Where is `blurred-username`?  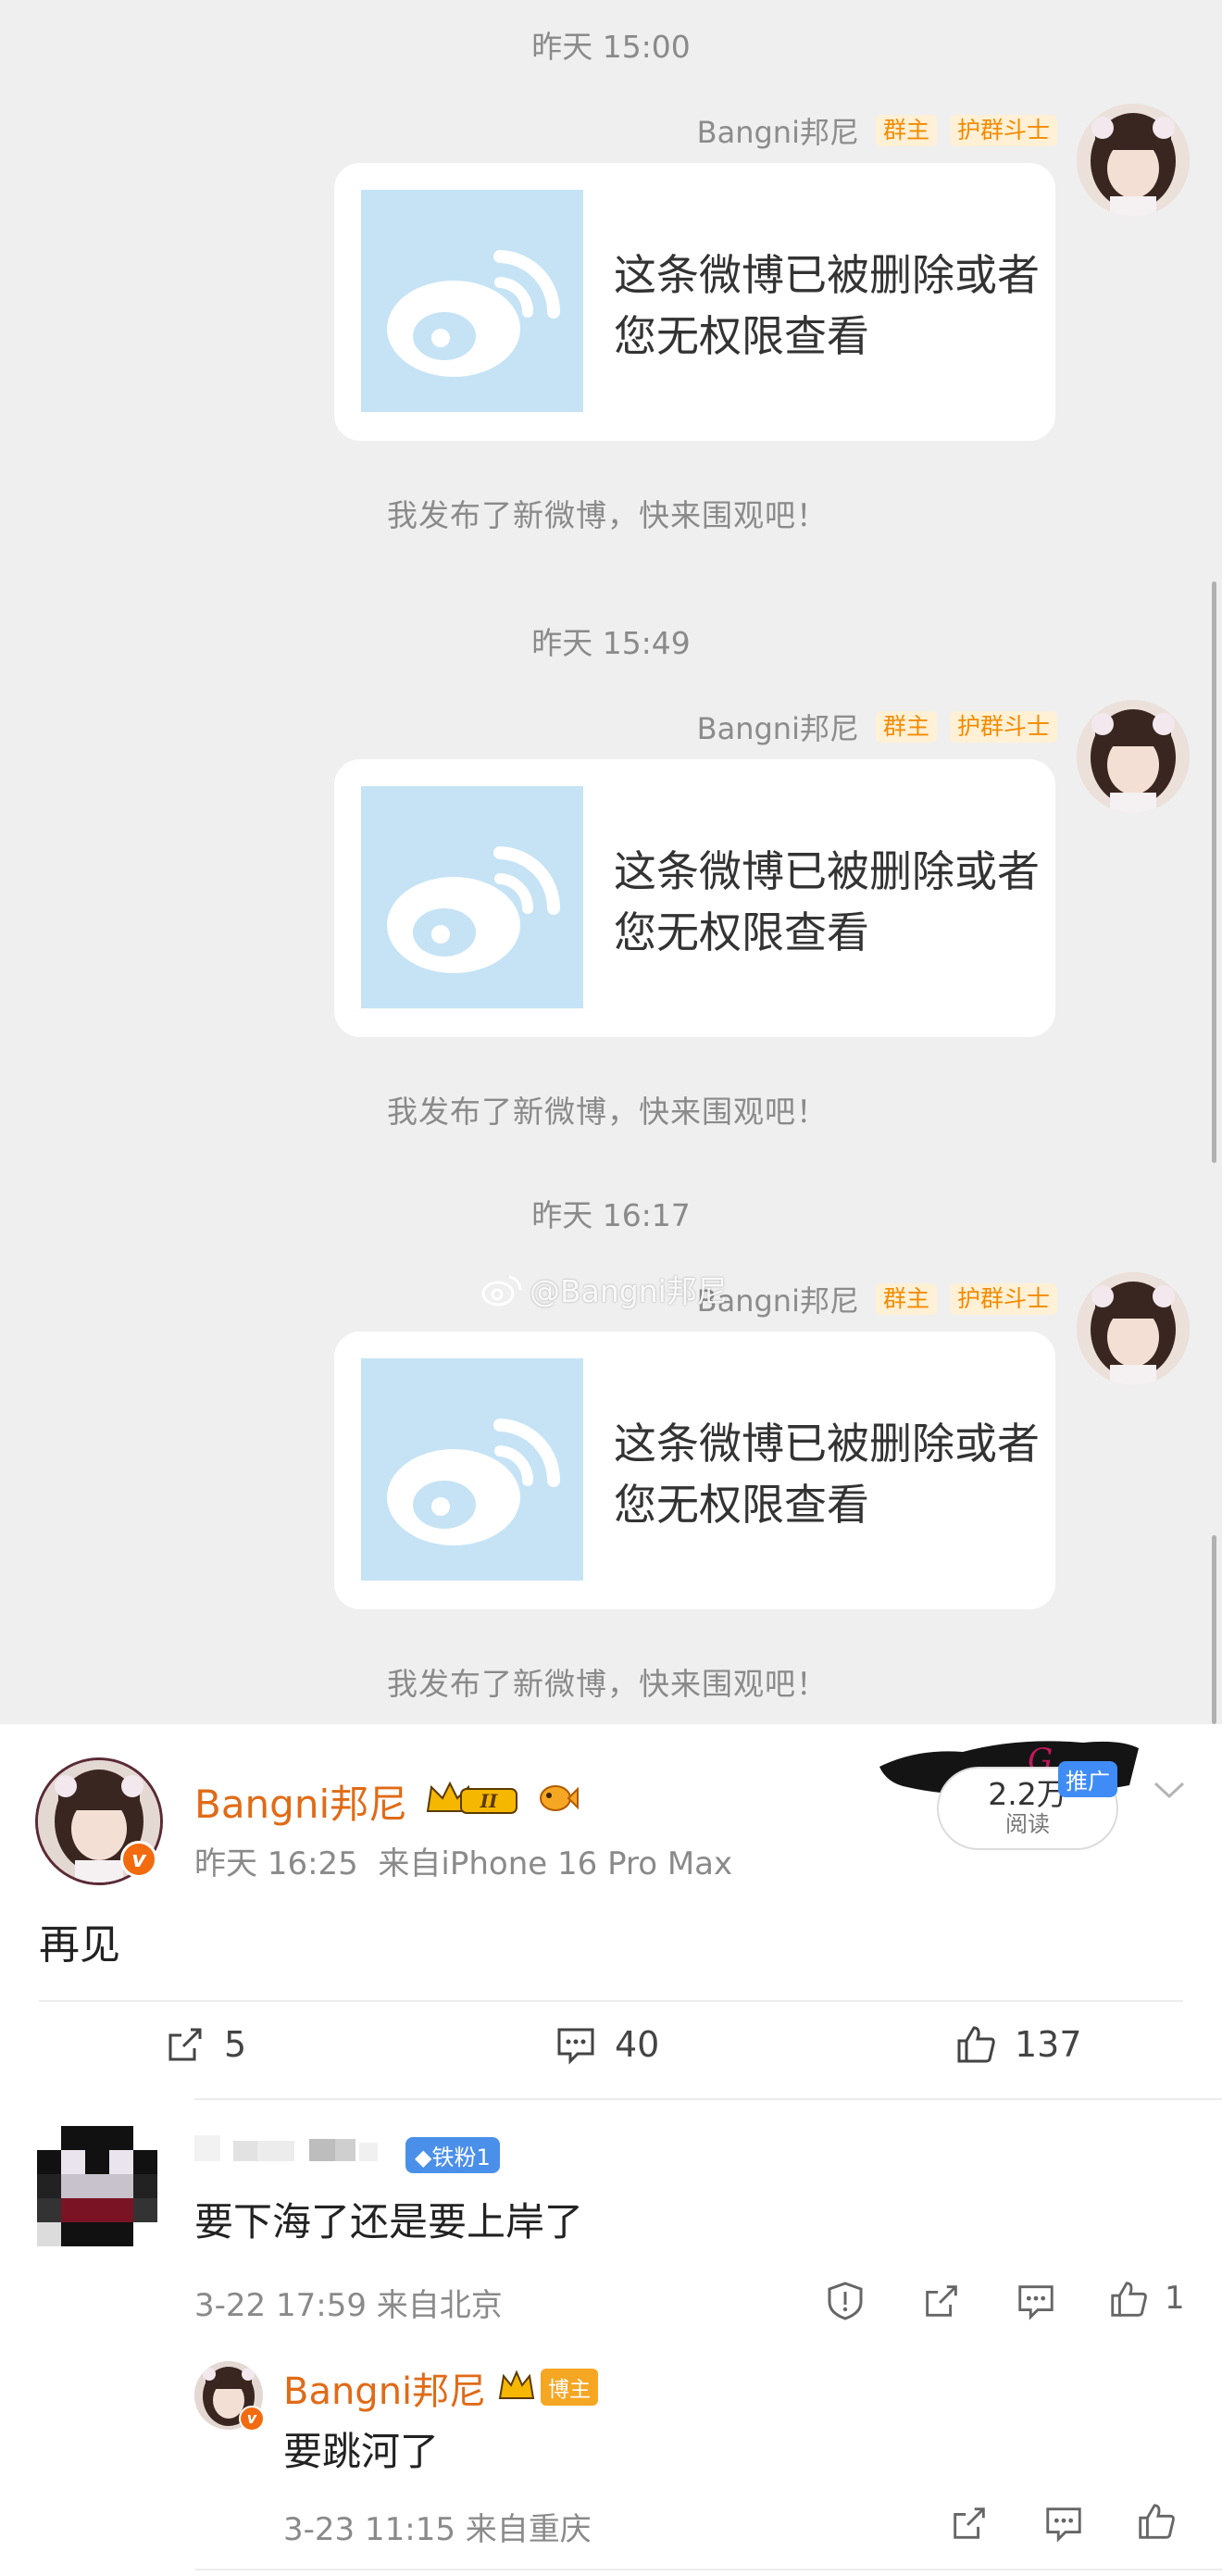
blurred-username is located at coordinates (286, 2148).